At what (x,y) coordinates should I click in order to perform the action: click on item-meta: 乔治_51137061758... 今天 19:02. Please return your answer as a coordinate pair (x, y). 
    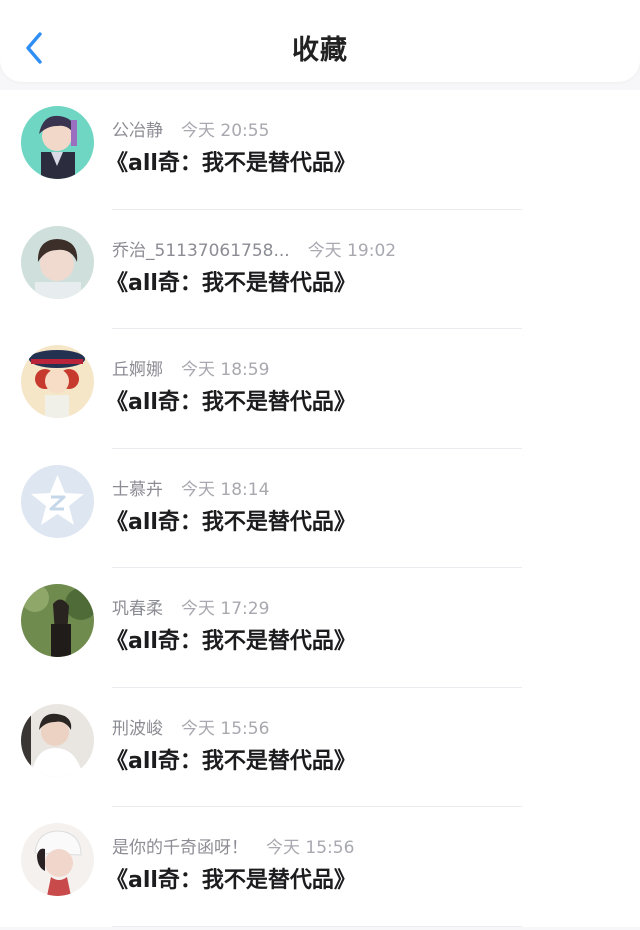
    Looking at the image, I should click on (254, 248).